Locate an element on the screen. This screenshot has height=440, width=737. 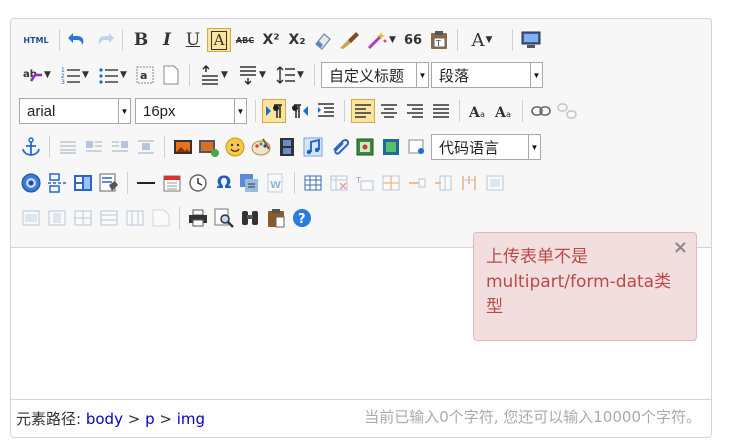
insert-row-button is located at coordinates (391, 183).